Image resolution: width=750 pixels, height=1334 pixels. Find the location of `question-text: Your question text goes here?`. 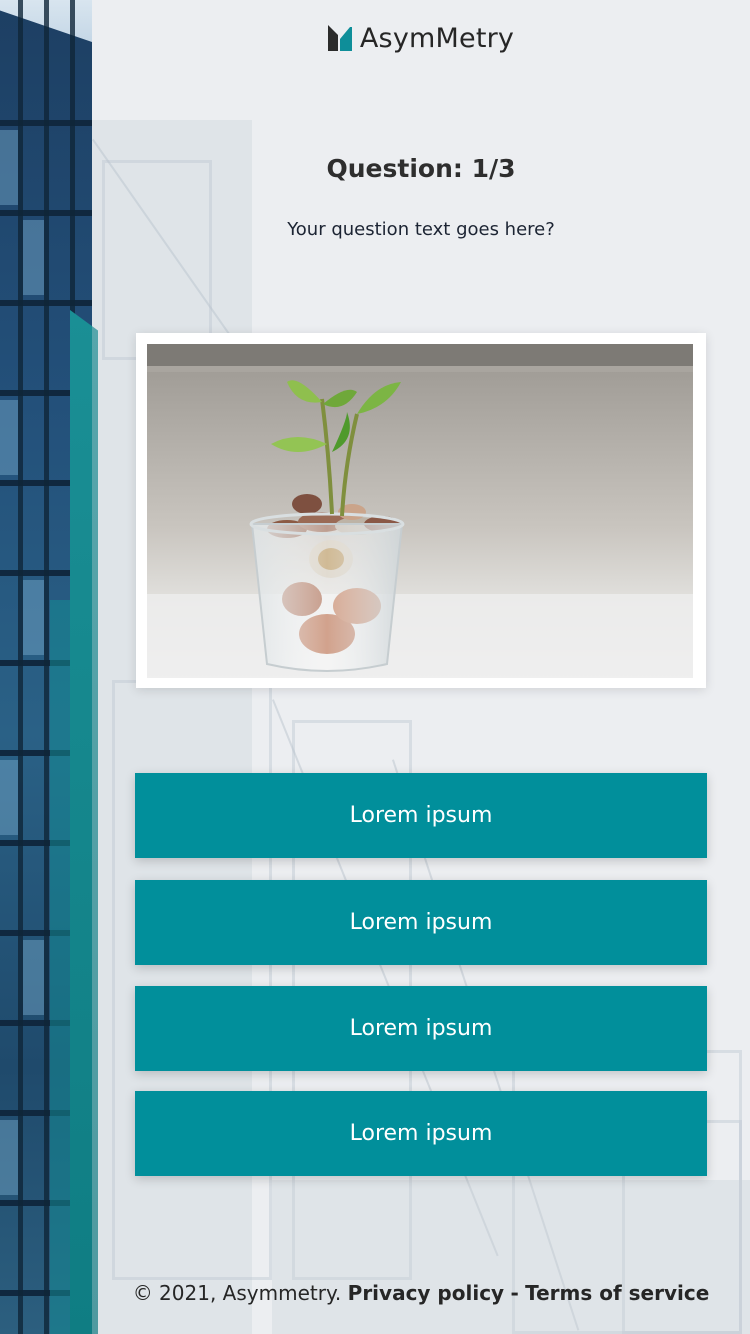

question-text: Your question text goes here? is located at coordinates (421, 229).